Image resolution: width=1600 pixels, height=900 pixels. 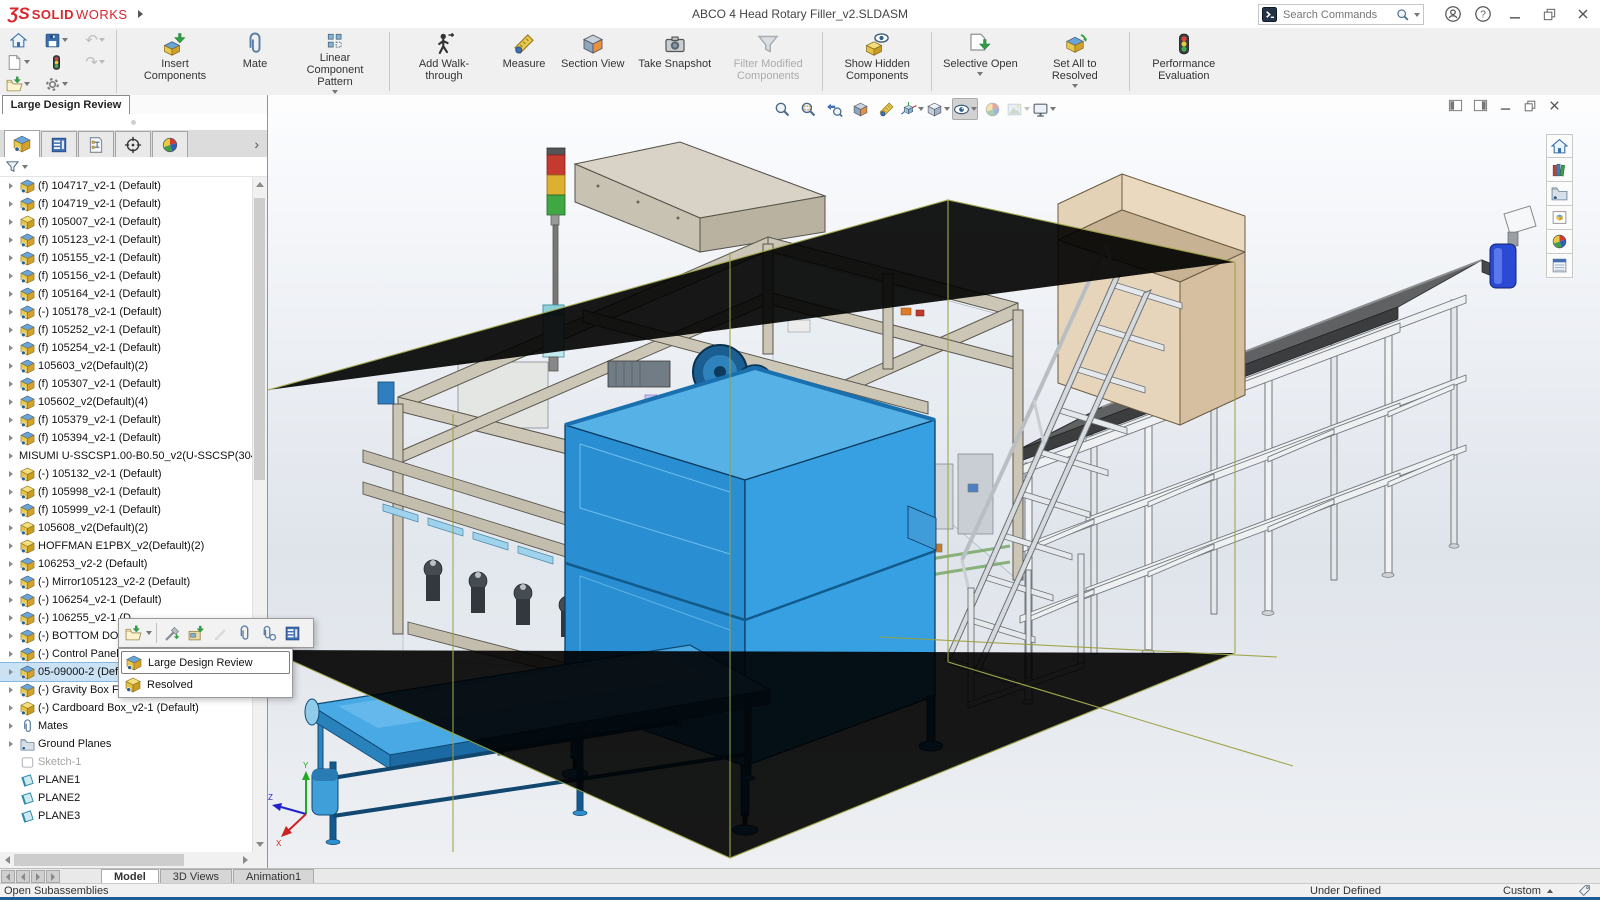 I want to click on manager-tab-display, so click(x=170, y=144).